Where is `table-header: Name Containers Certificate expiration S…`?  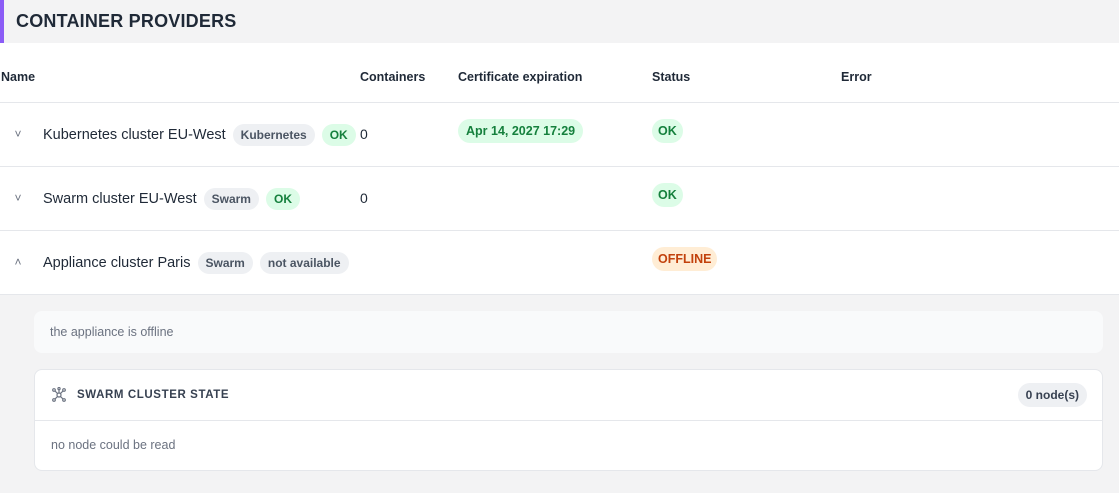
table-header: Name Containers Certificate expiration S… is located at coordinates (559, 73).